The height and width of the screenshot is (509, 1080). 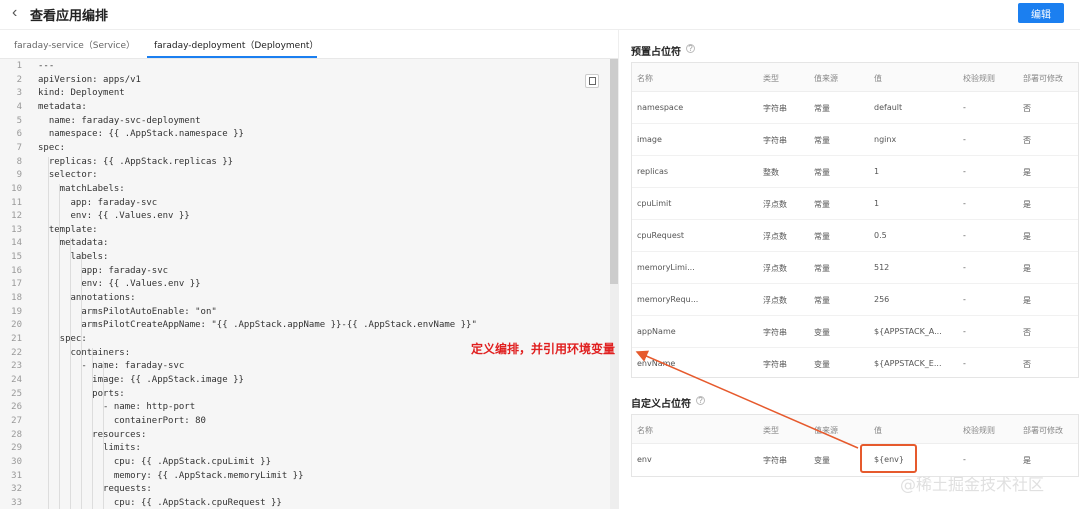 What do you see at coordinates (972, 484) in the screenshot?
I see `watermark-text: @稀土掘金技术社区` at bounding box center [972, 484].